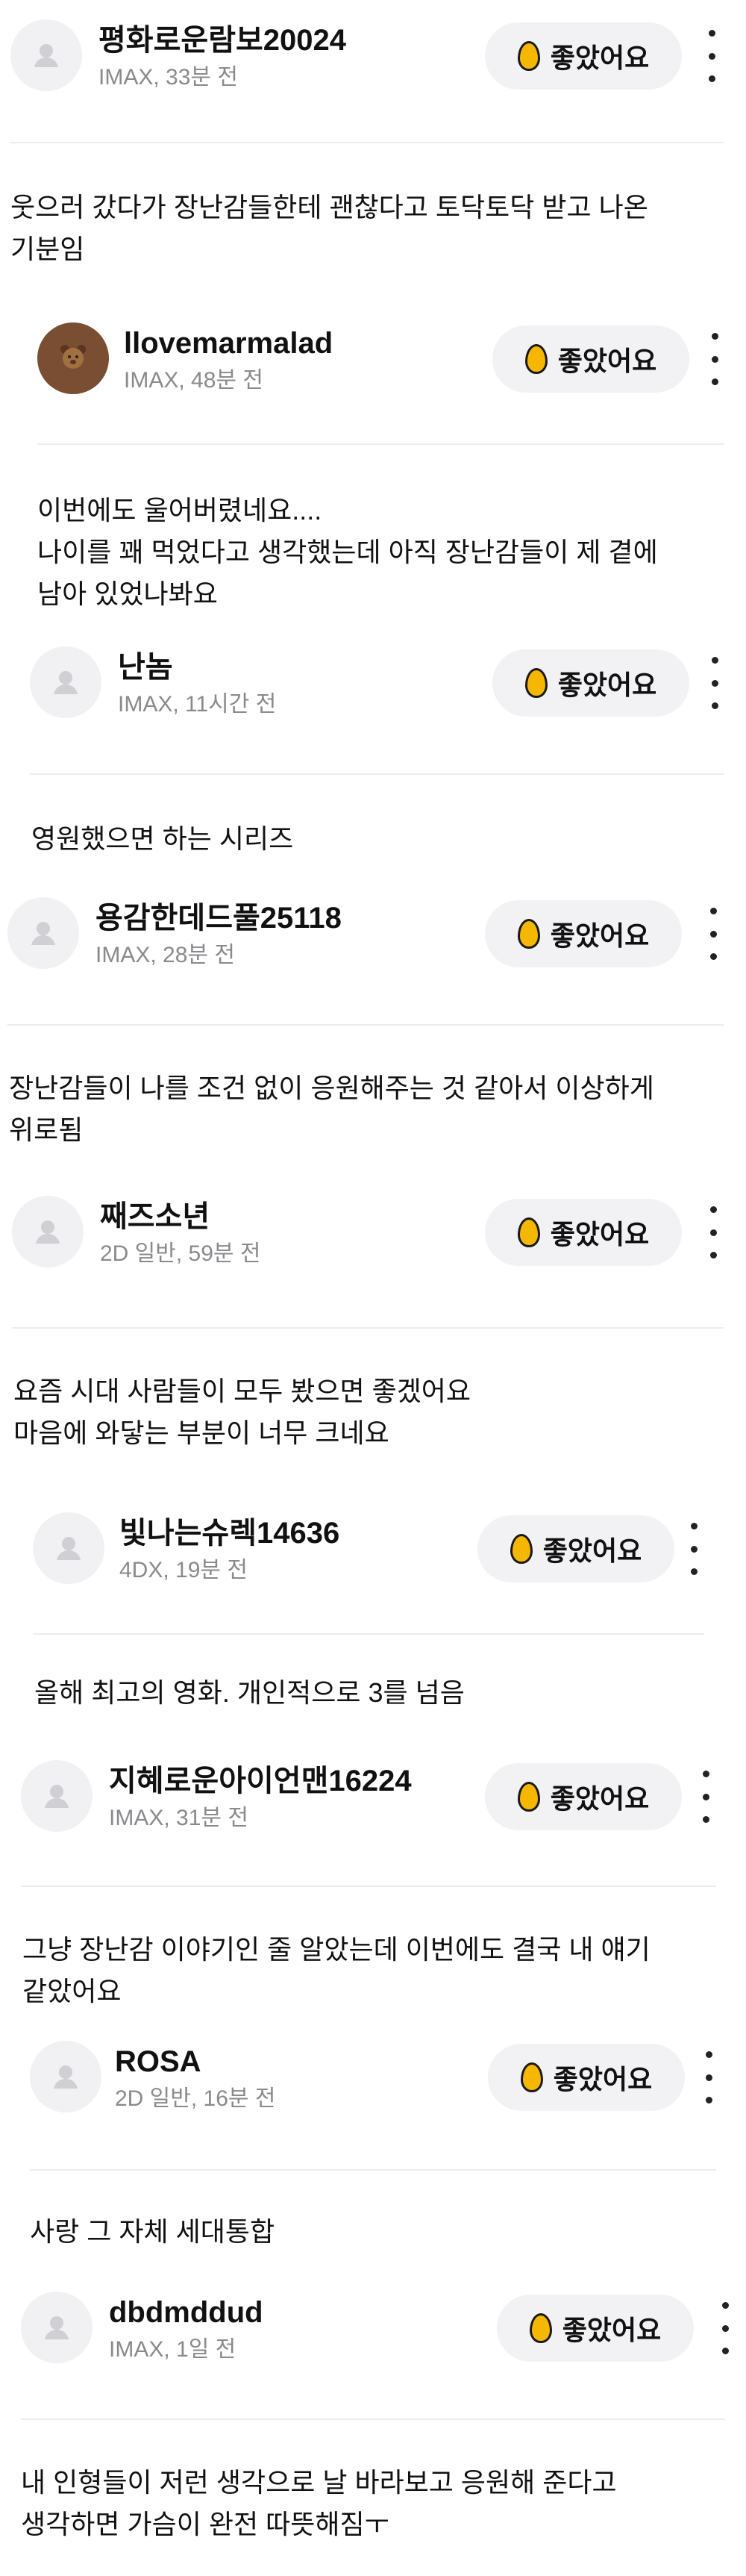  I want to click on review-text: 사랑 그 자체 세대통합, so click(152, 2231).